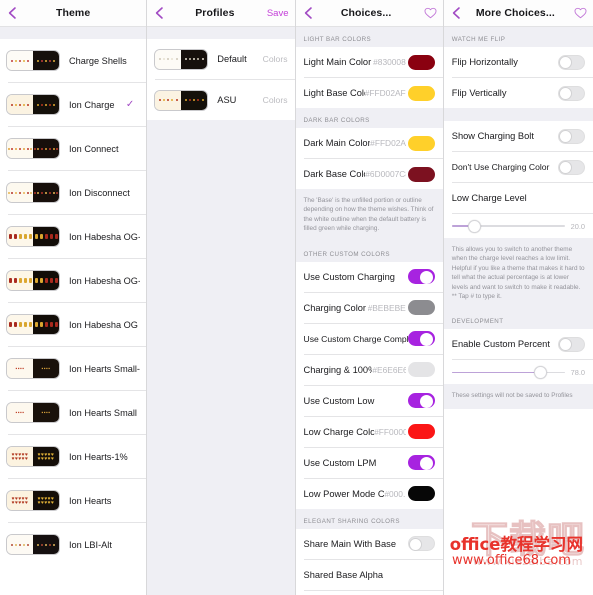 The image size is (593, 595). Describe the element at coordinates (338, 369) in the screenshot. I see `settings-row-label: Charging & 100%` at that location.